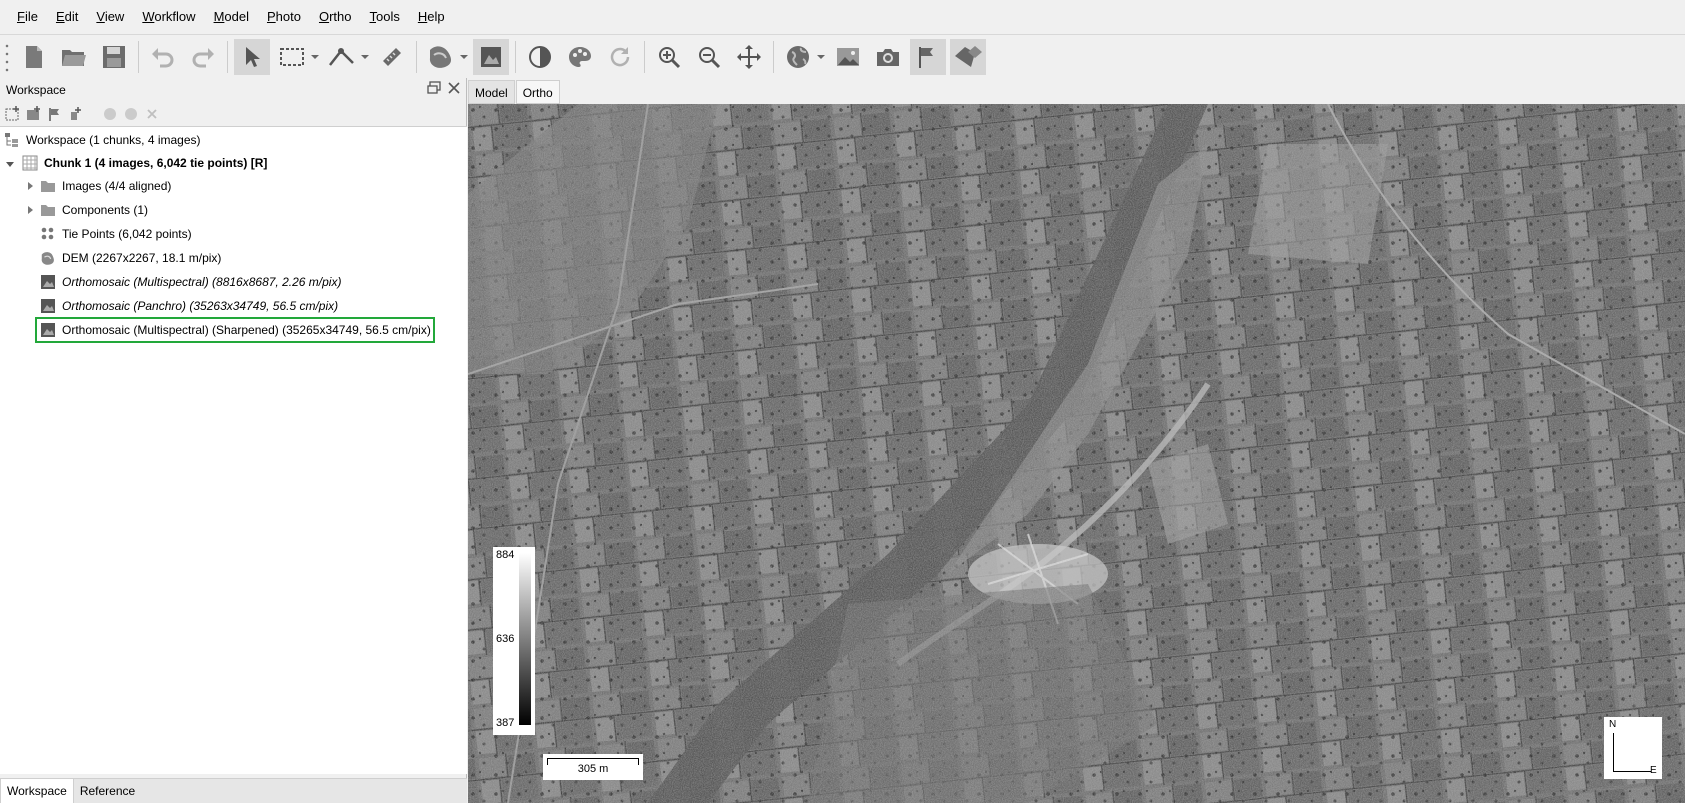 The image size is (1685, 803). What do you see at coordinates (74, 57) in the screenshot?
I see `open-project-button` at bounding box center [74, 57].